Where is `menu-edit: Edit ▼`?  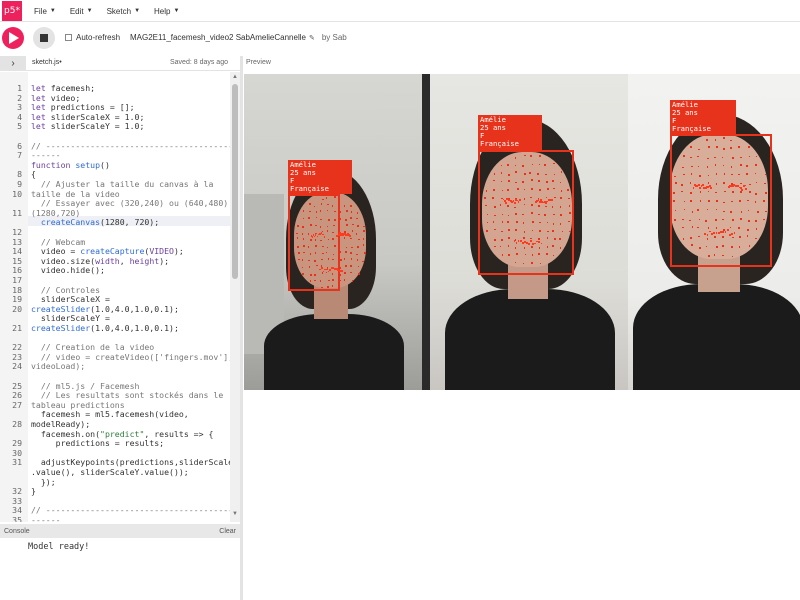 menu-edit: Edit ▼ is located at coordinates (81, 11).